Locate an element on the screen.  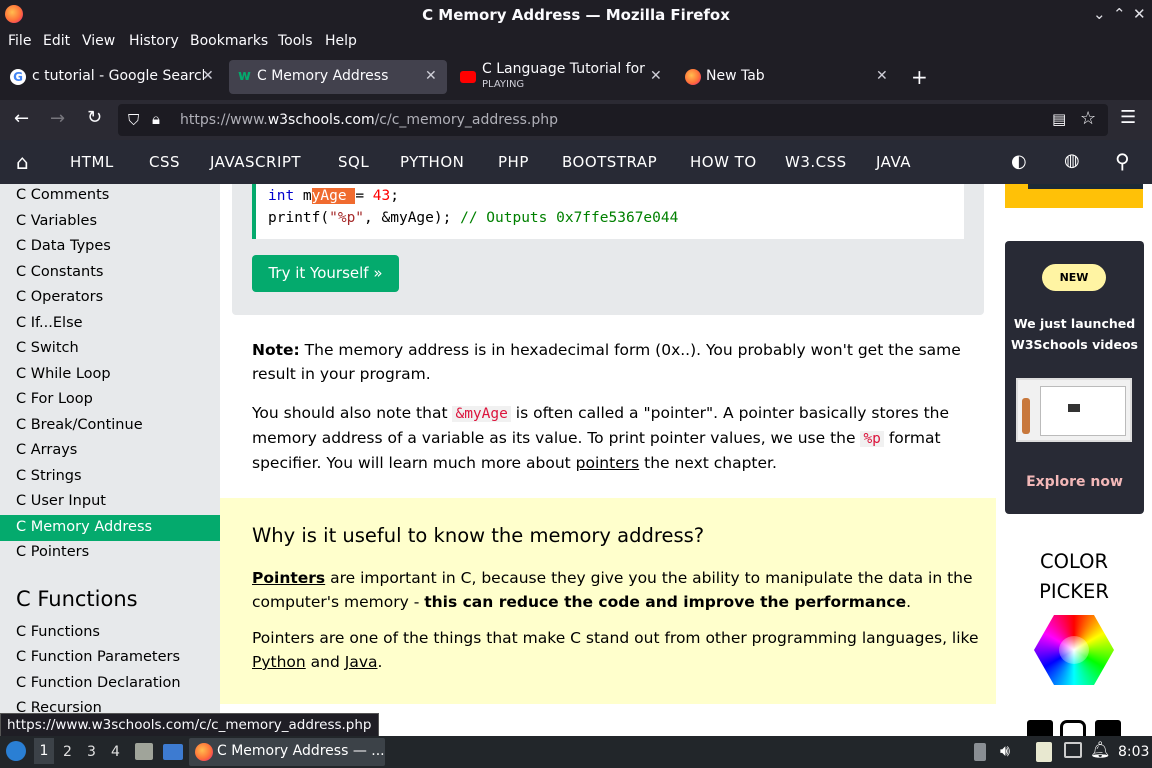
globe-icon: ◍ is located at coordinates (1072, 160).